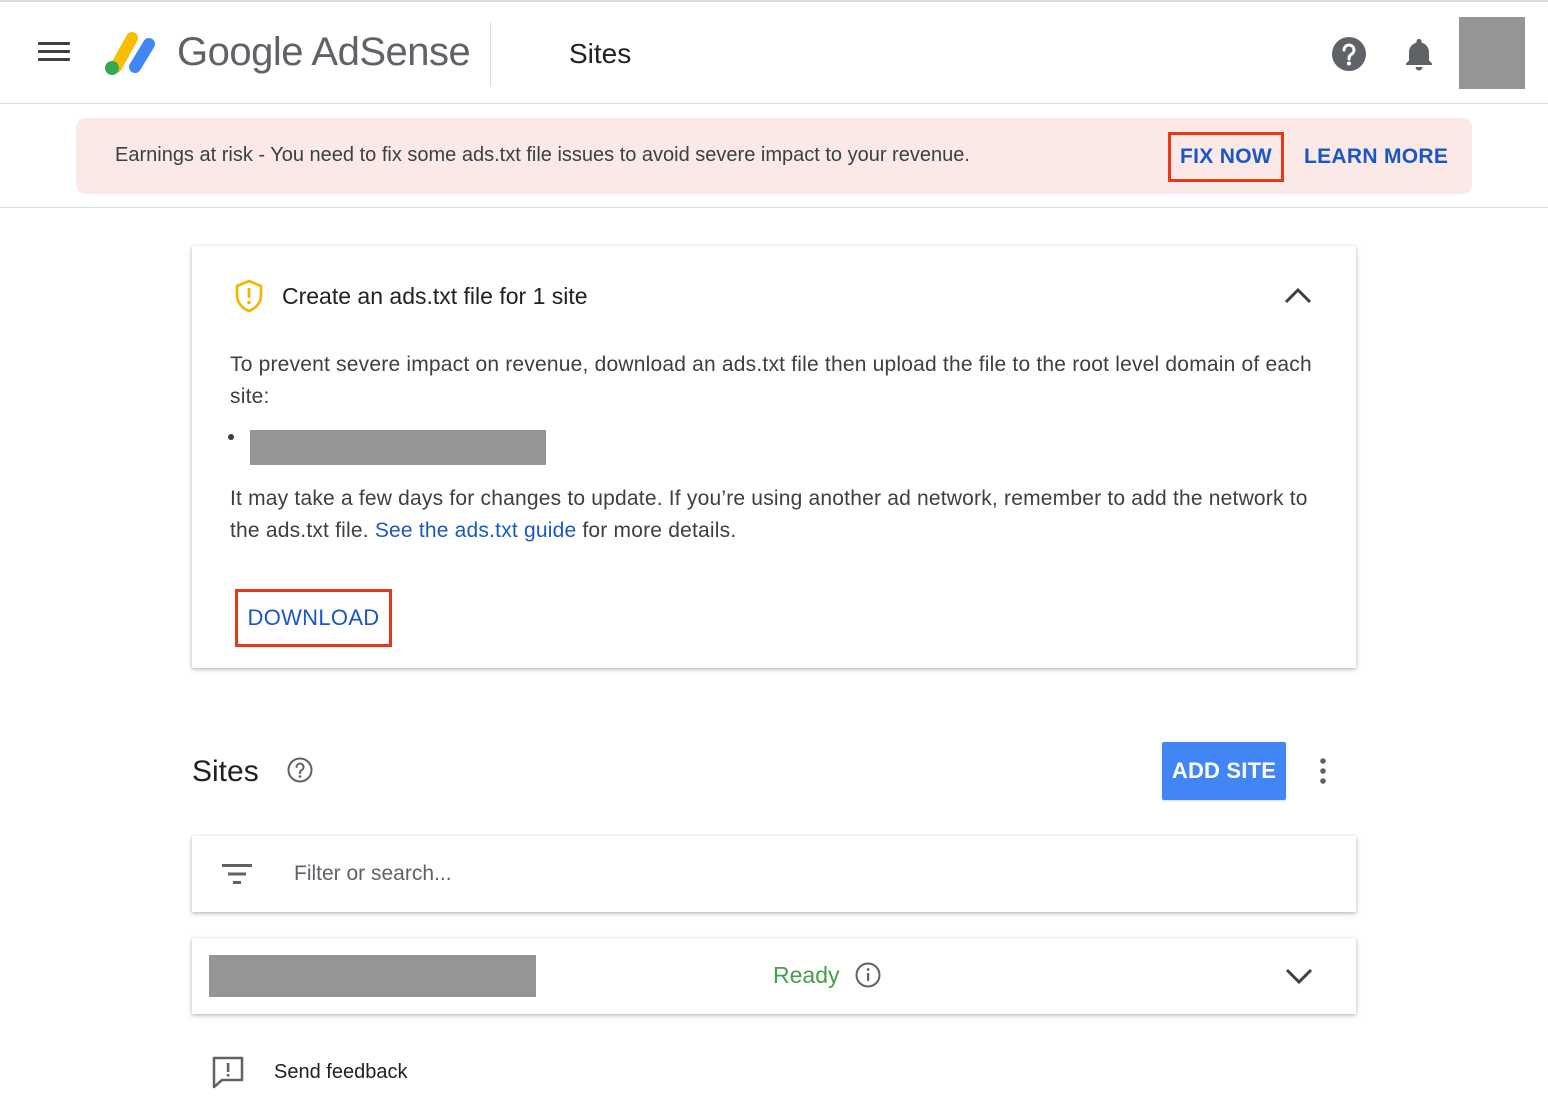 Image resolution: width=1548 pixels, height=1111 pixels. I want to click on filter-search-input, so click(809, 874).